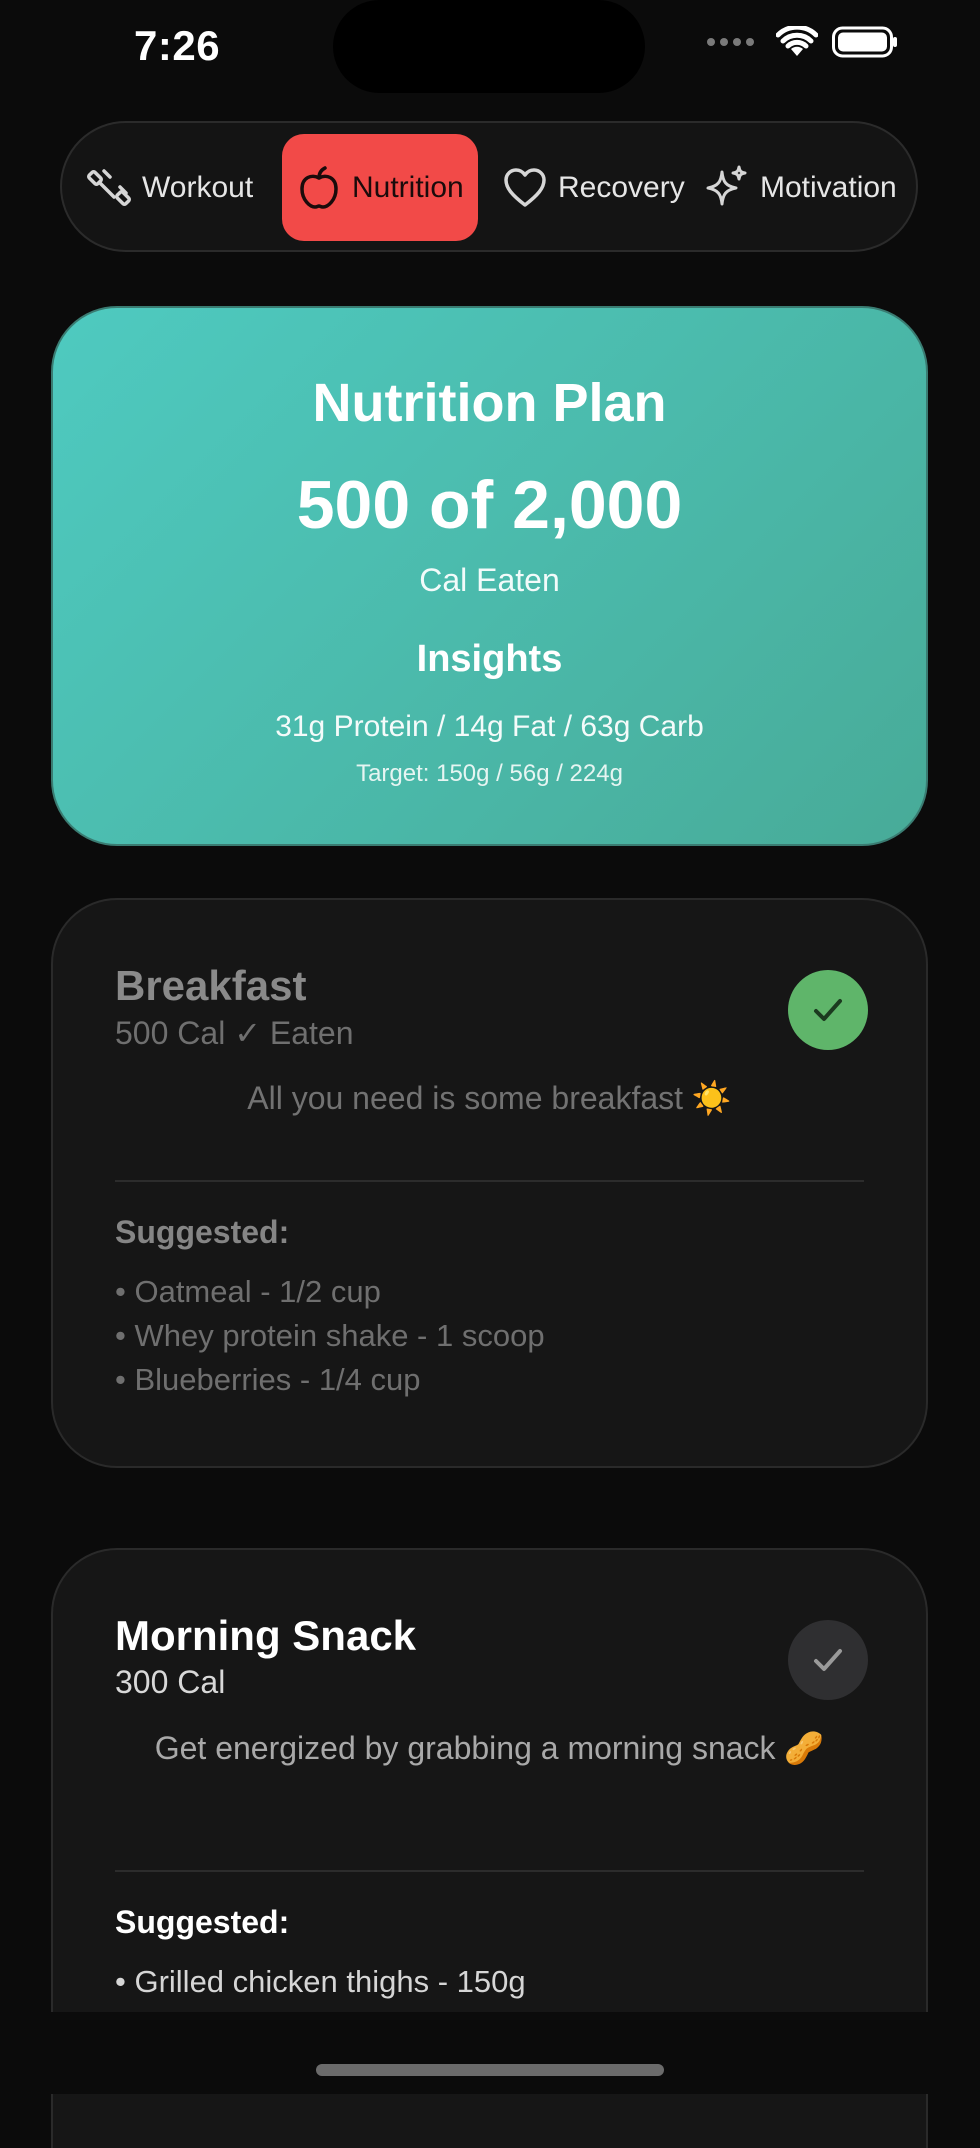 This screenshot has height=2148, width=980. I want to click on list-item: Oatmeal - 1/2 cup, so click(330, 1292).